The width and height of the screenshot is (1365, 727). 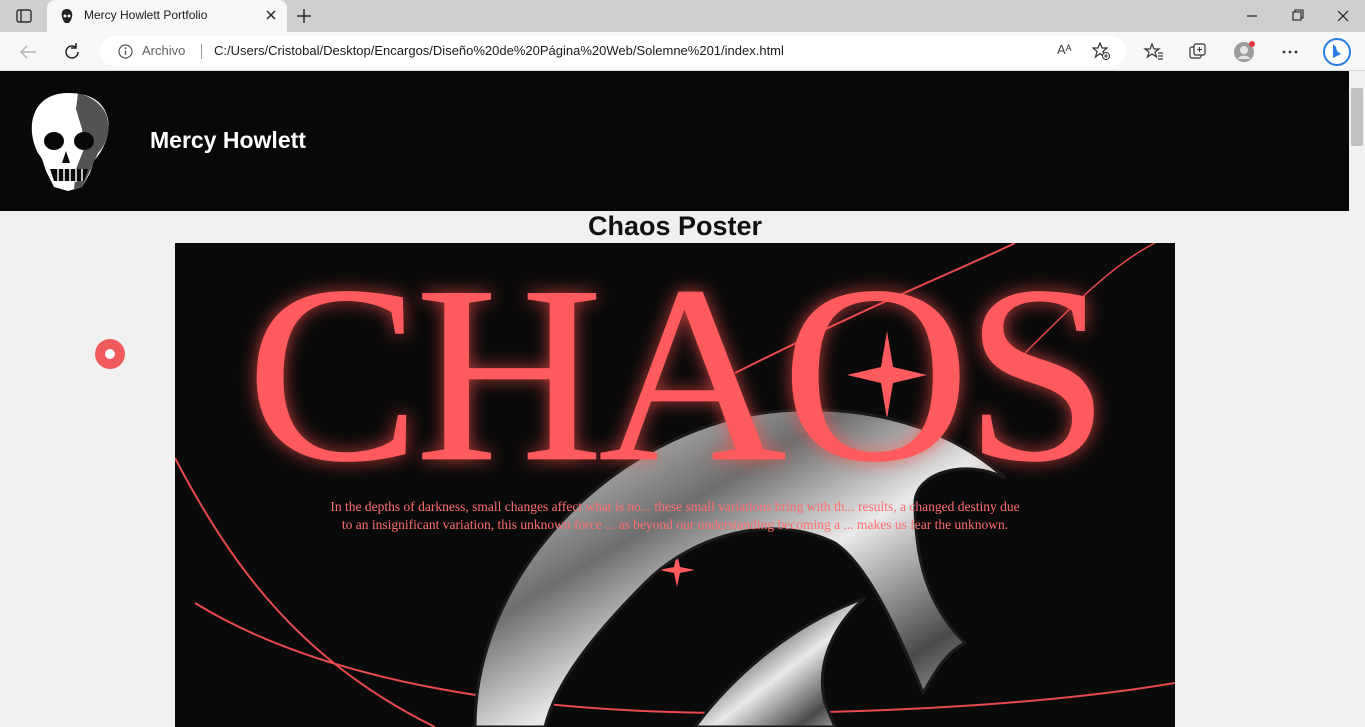 I want to click on read-aloud-button: Aᴬ, so click(x=1064, y=49).